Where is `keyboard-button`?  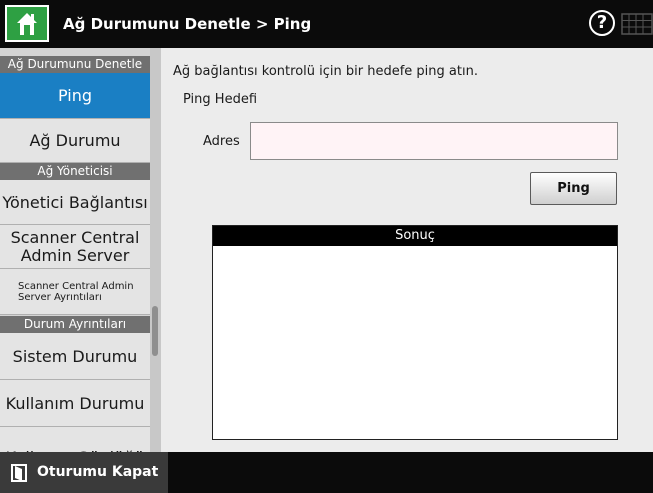 keyboard-button is located at coordinates (637, 24).